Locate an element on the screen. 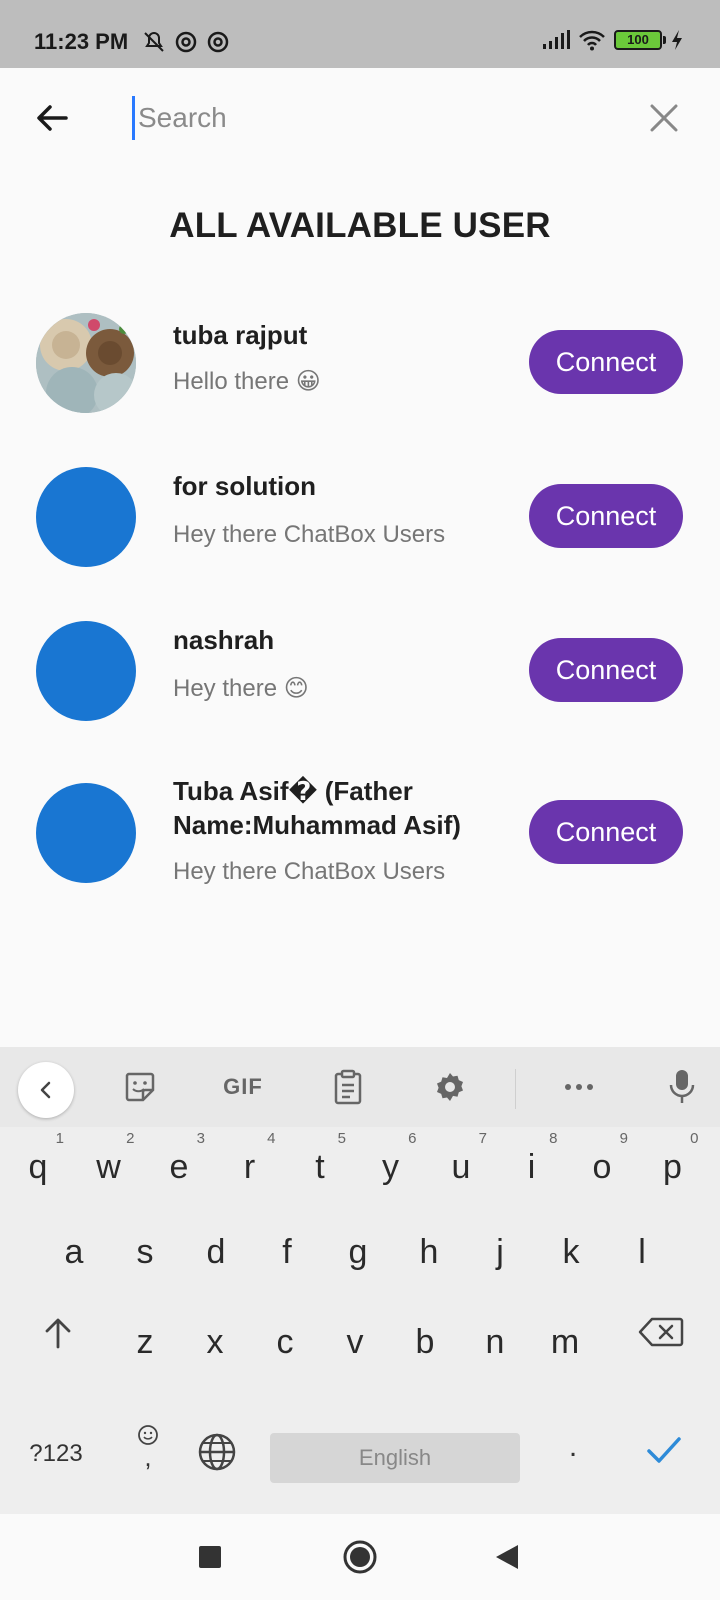 The image size is (720, 1600). key-s: s is located at coordinates (145, 1247).